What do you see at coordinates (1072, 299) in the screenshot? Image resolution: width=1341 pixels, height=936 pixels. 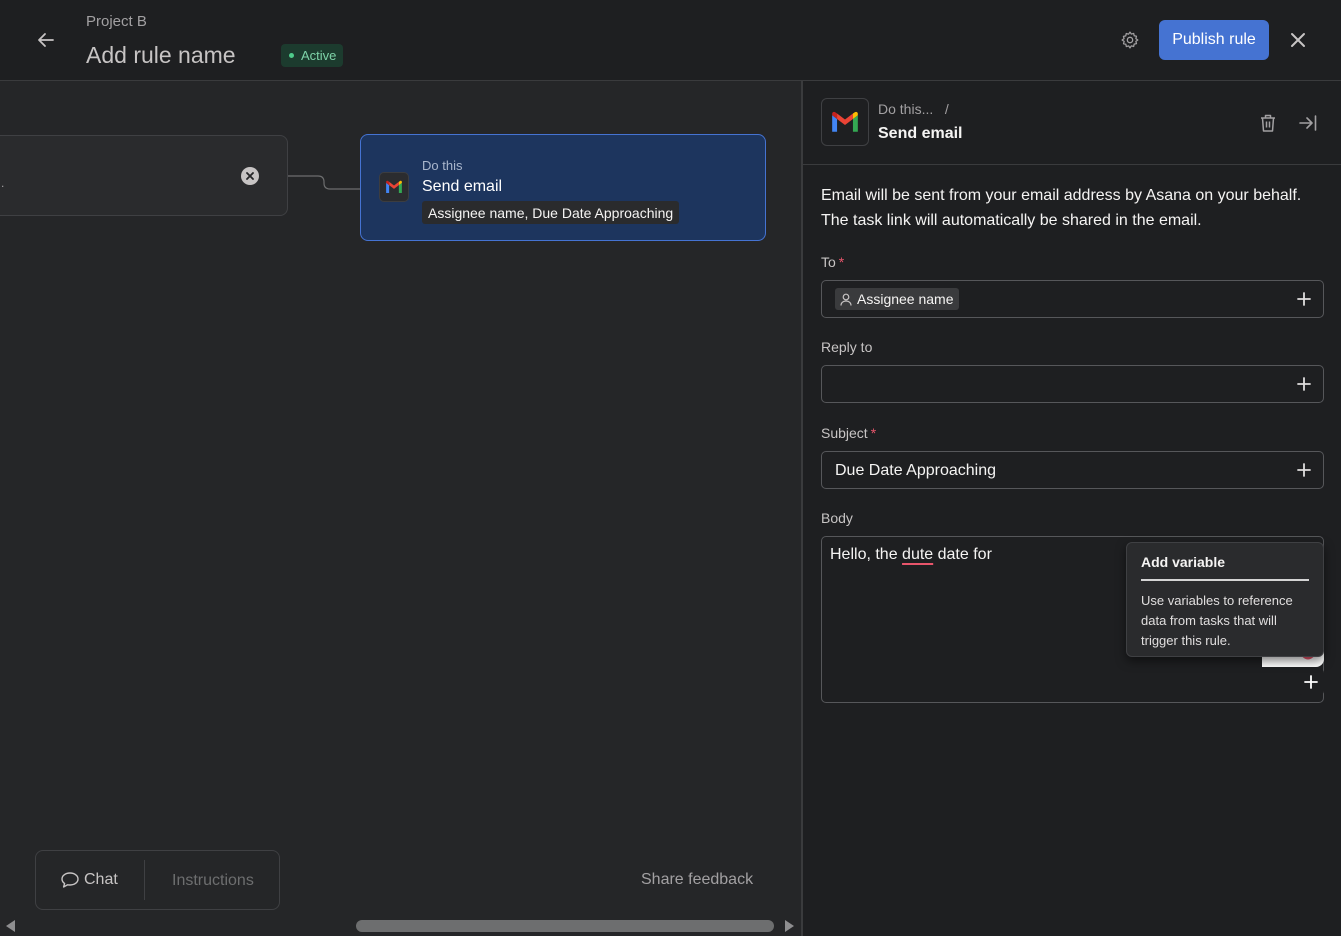 I see `to-field: Assignee name` at bounding box center [1072, 299].